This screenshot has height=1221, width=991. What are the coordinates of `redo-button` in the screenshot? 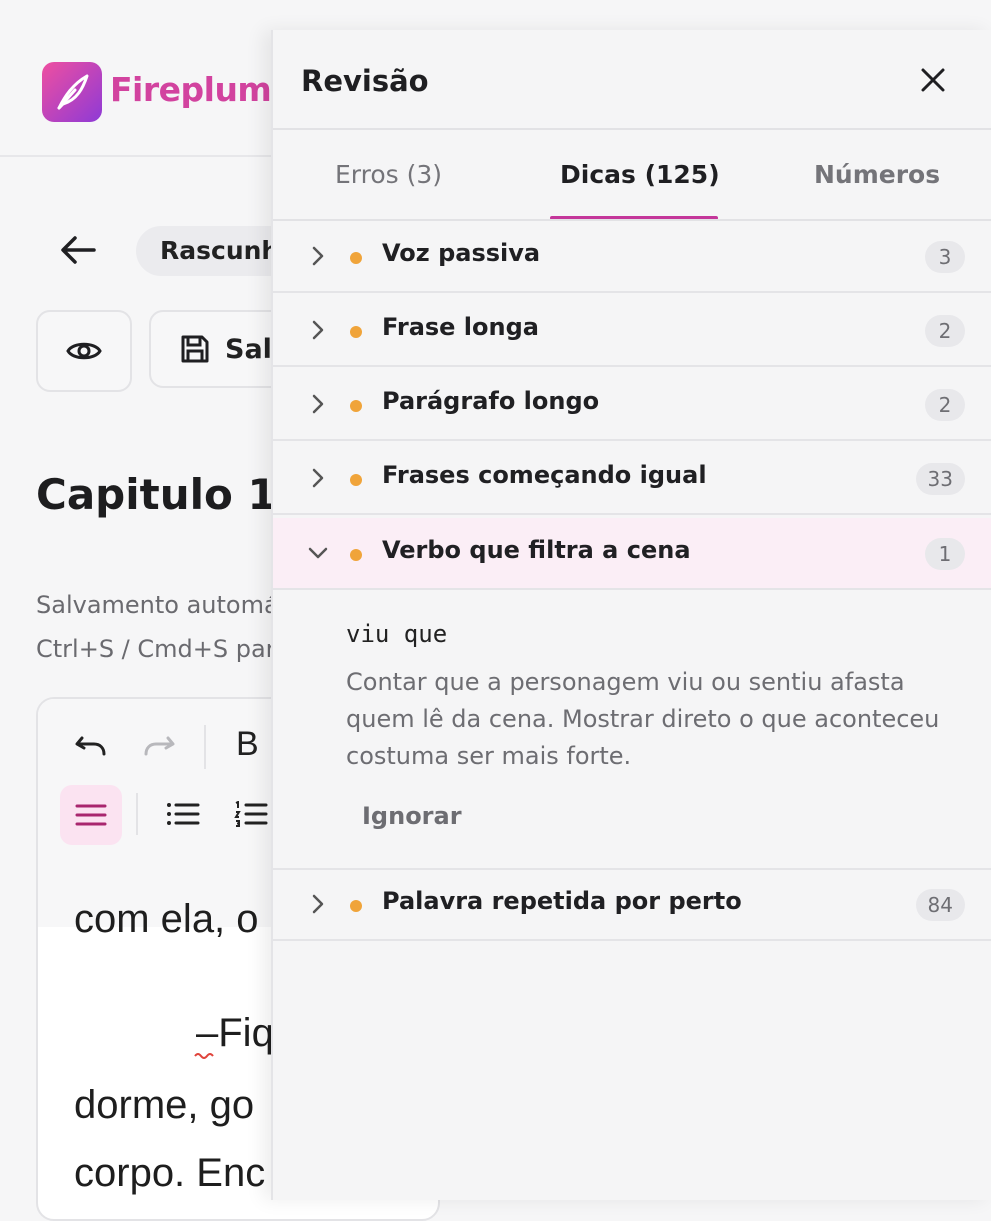 It's located at (159, 746).